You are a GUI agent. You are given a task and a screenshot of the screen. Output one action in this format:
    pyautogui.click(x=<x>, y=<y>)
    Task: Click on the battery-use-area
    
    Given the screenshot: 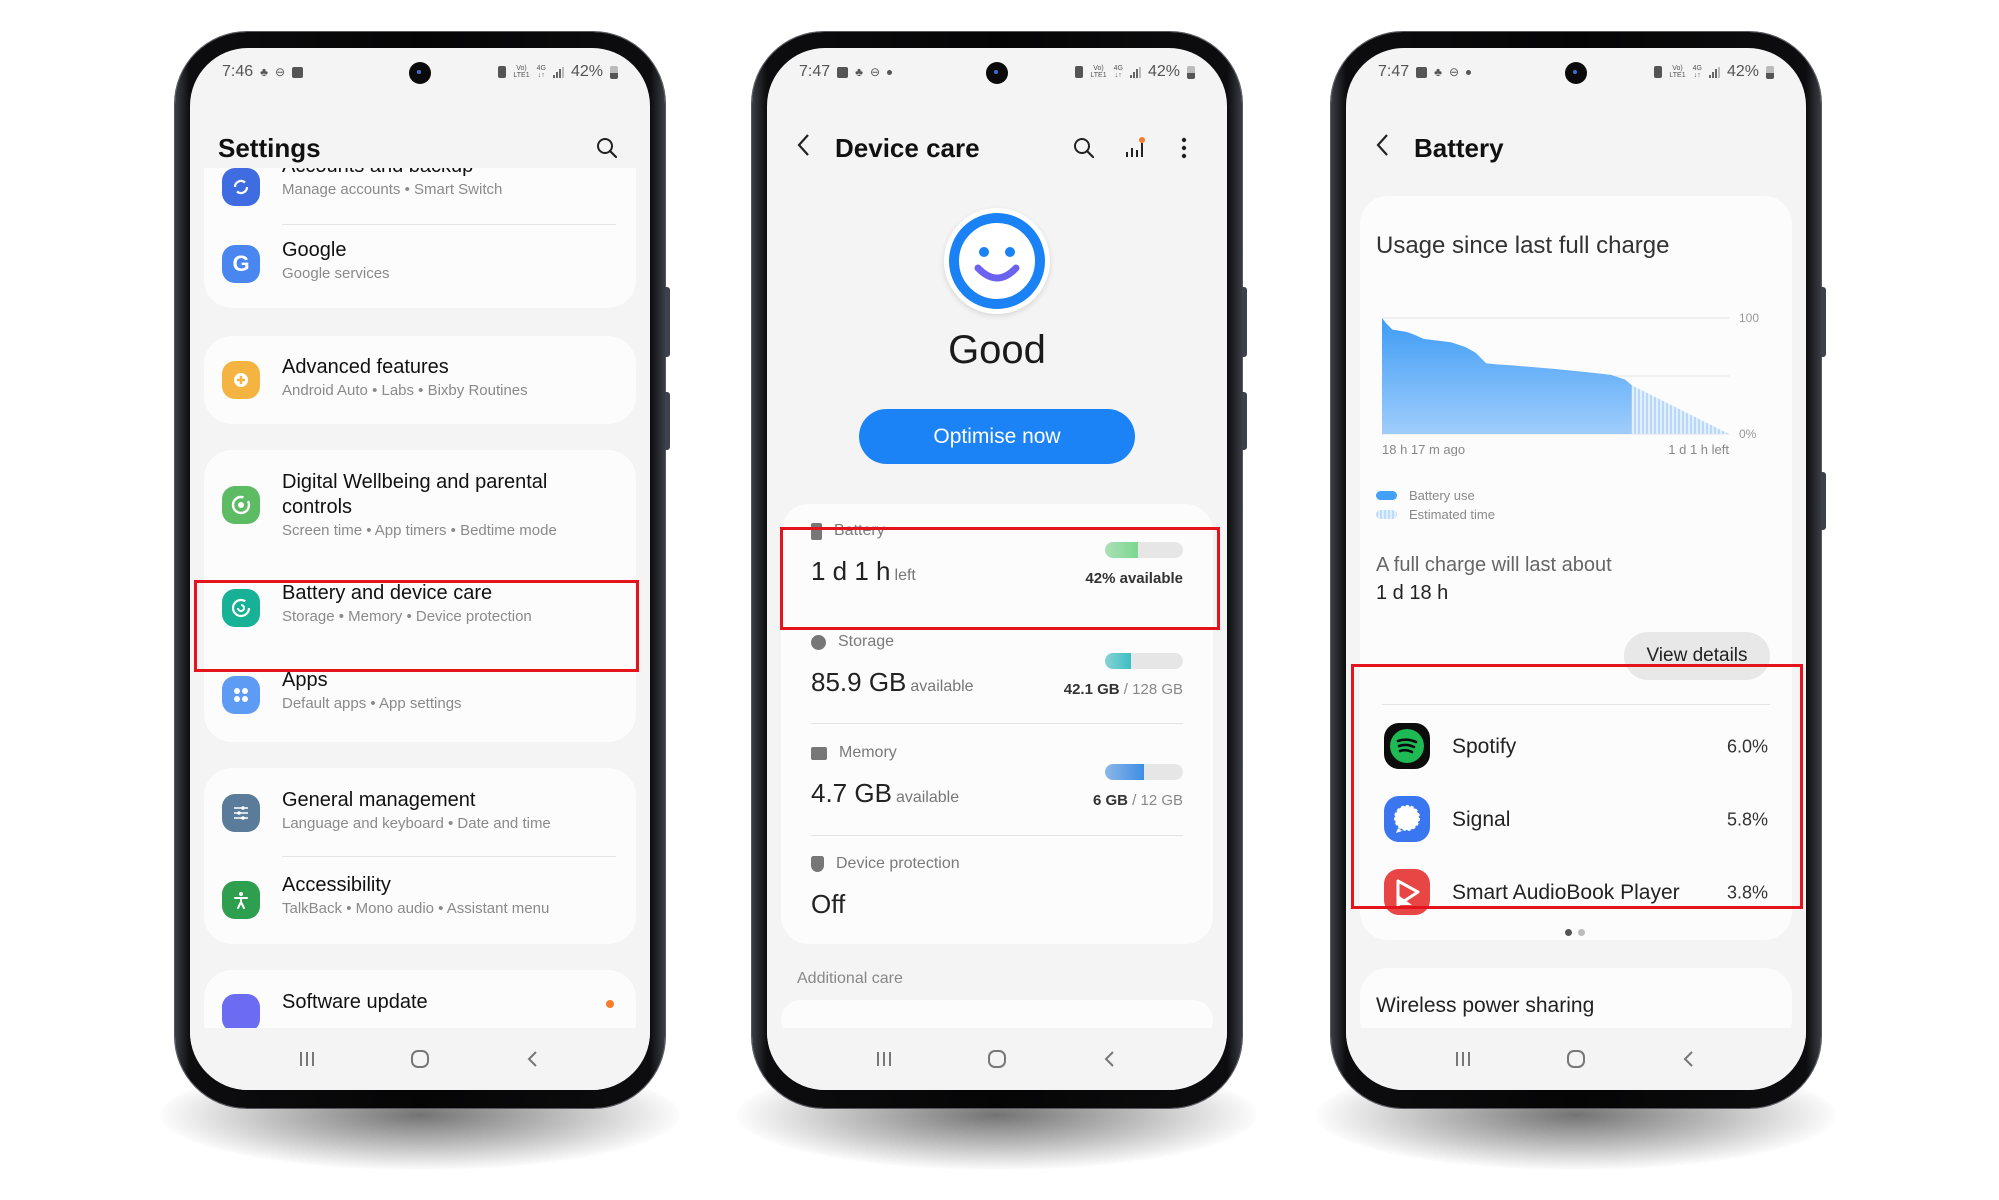 What is the action you would take?
    pyautogui.click(x=1507, y=376)
    